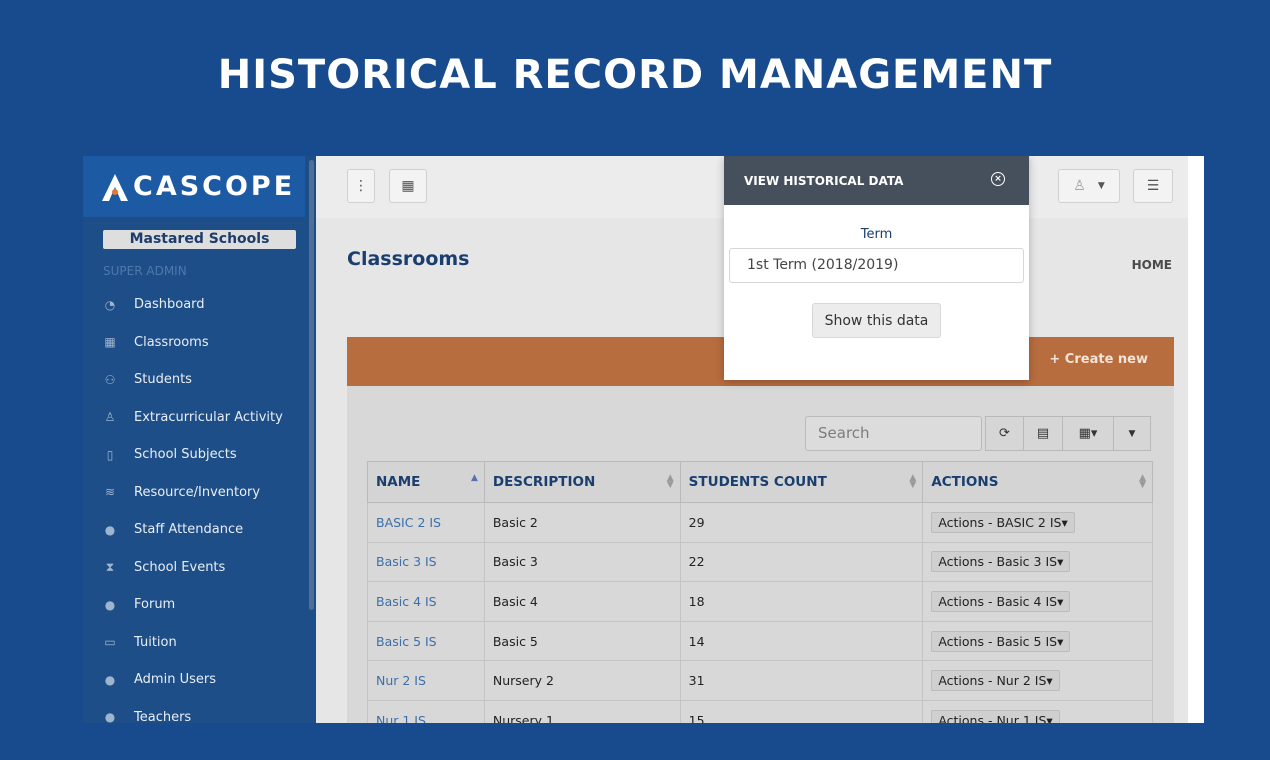  I want to click on more-vertical-icon: ⋮, so click(361, 186).